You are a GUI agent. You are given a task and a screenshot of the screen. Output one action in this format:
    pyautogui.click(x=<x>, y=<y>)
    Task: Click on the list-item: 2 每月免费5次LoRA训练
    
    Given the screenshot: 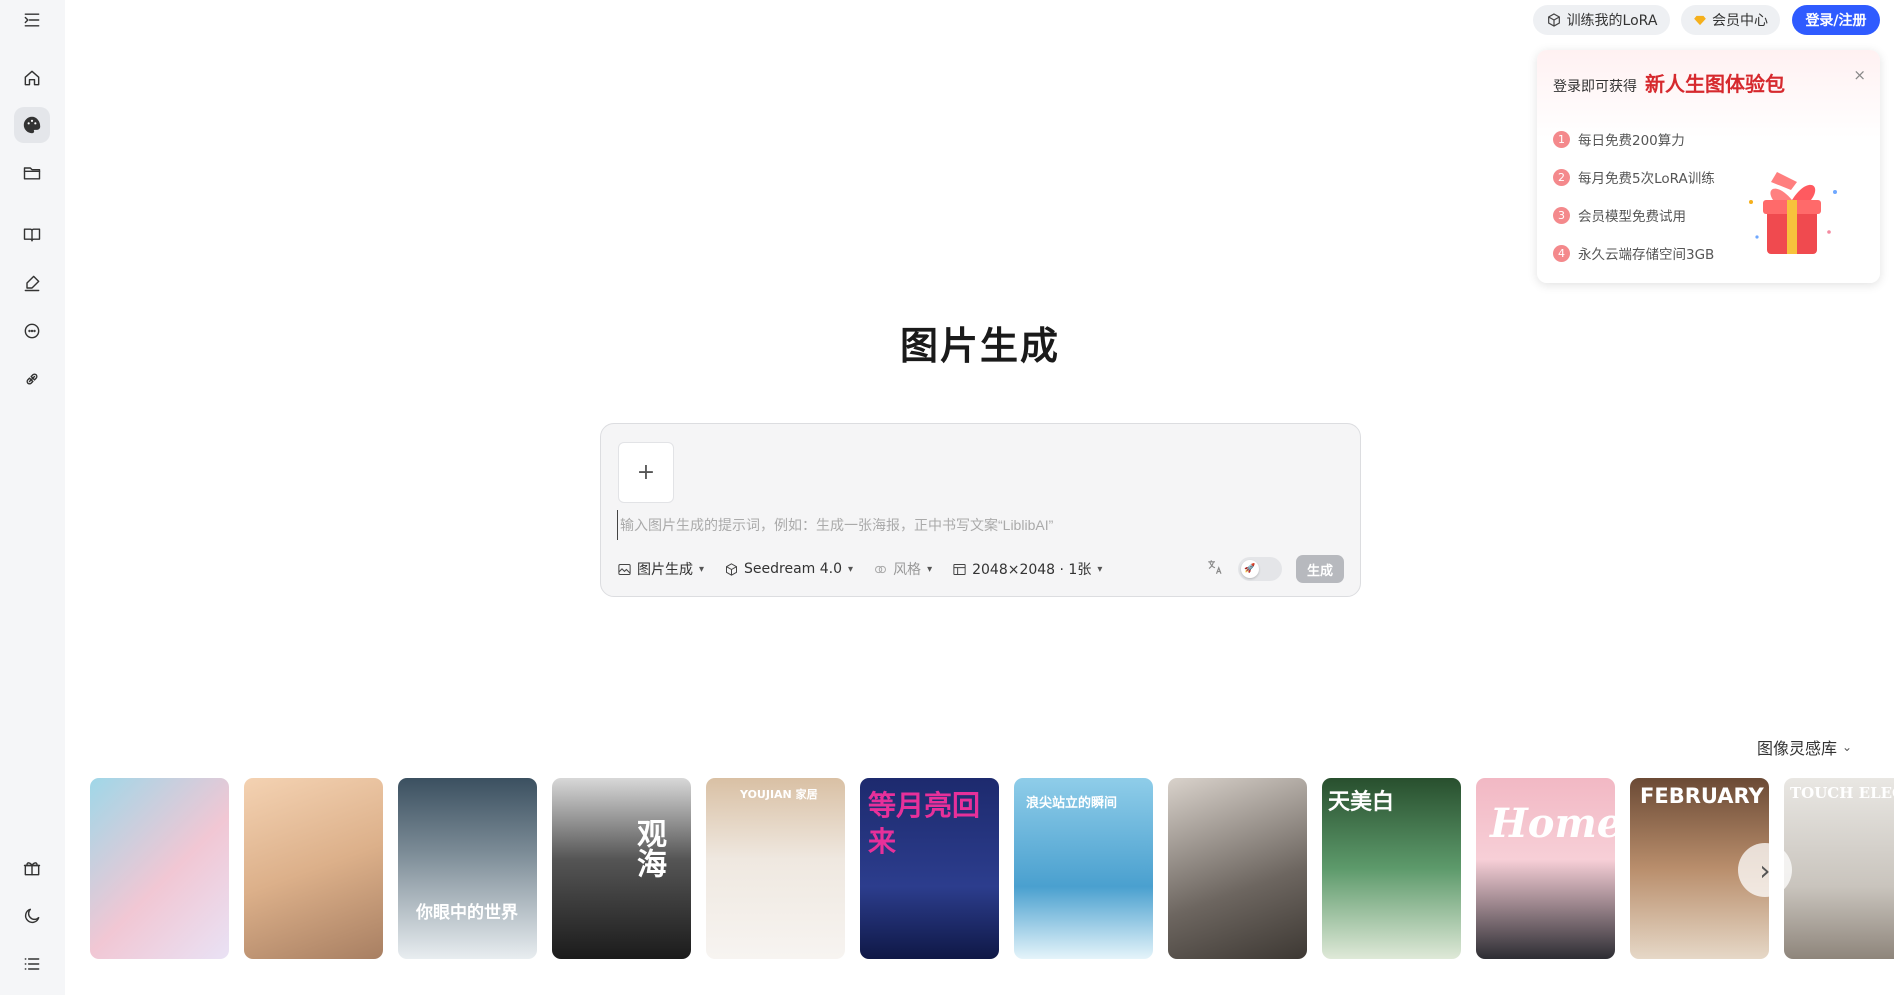 What is the action you would take?
    pyautogui.click(x=1634, y=177)
    